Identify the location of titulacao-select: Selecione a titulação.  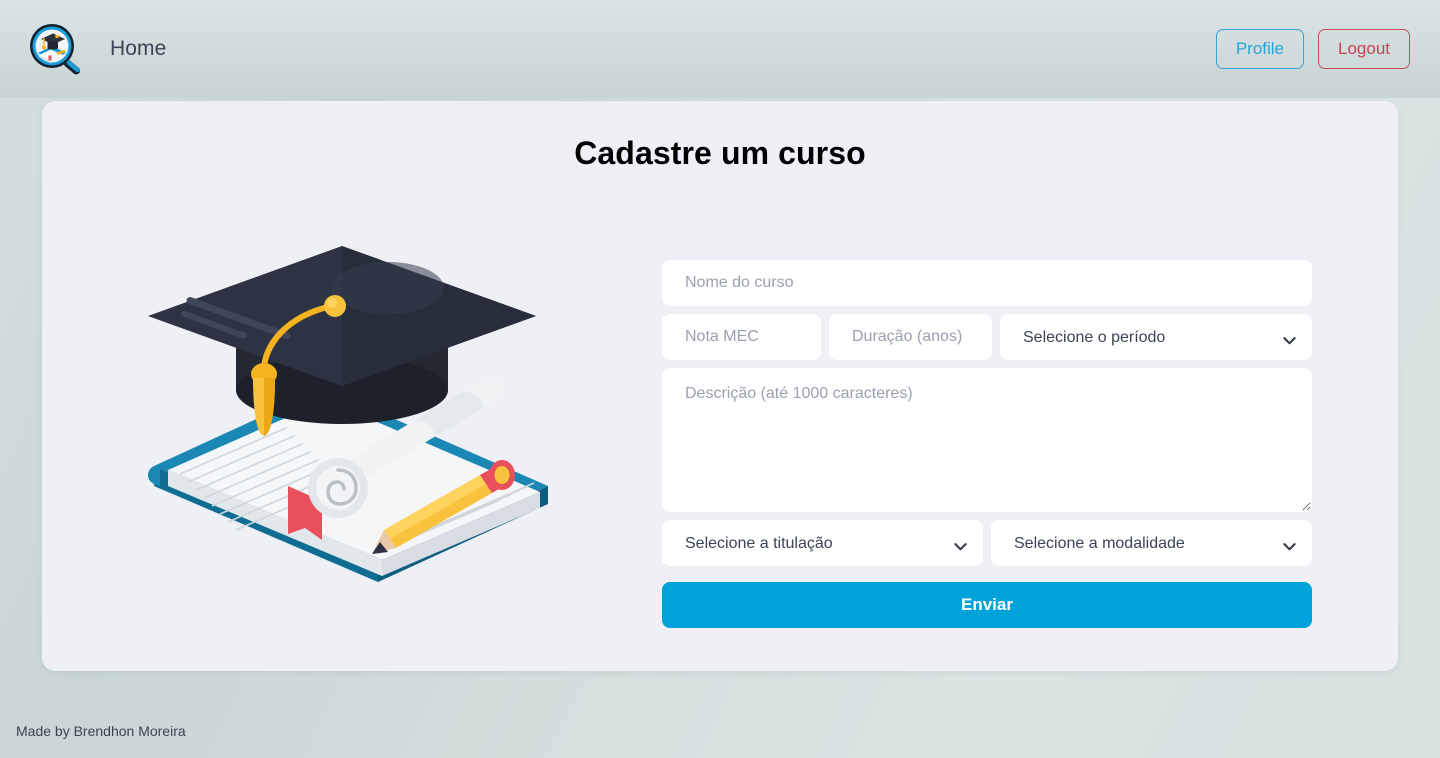
(822, 543).